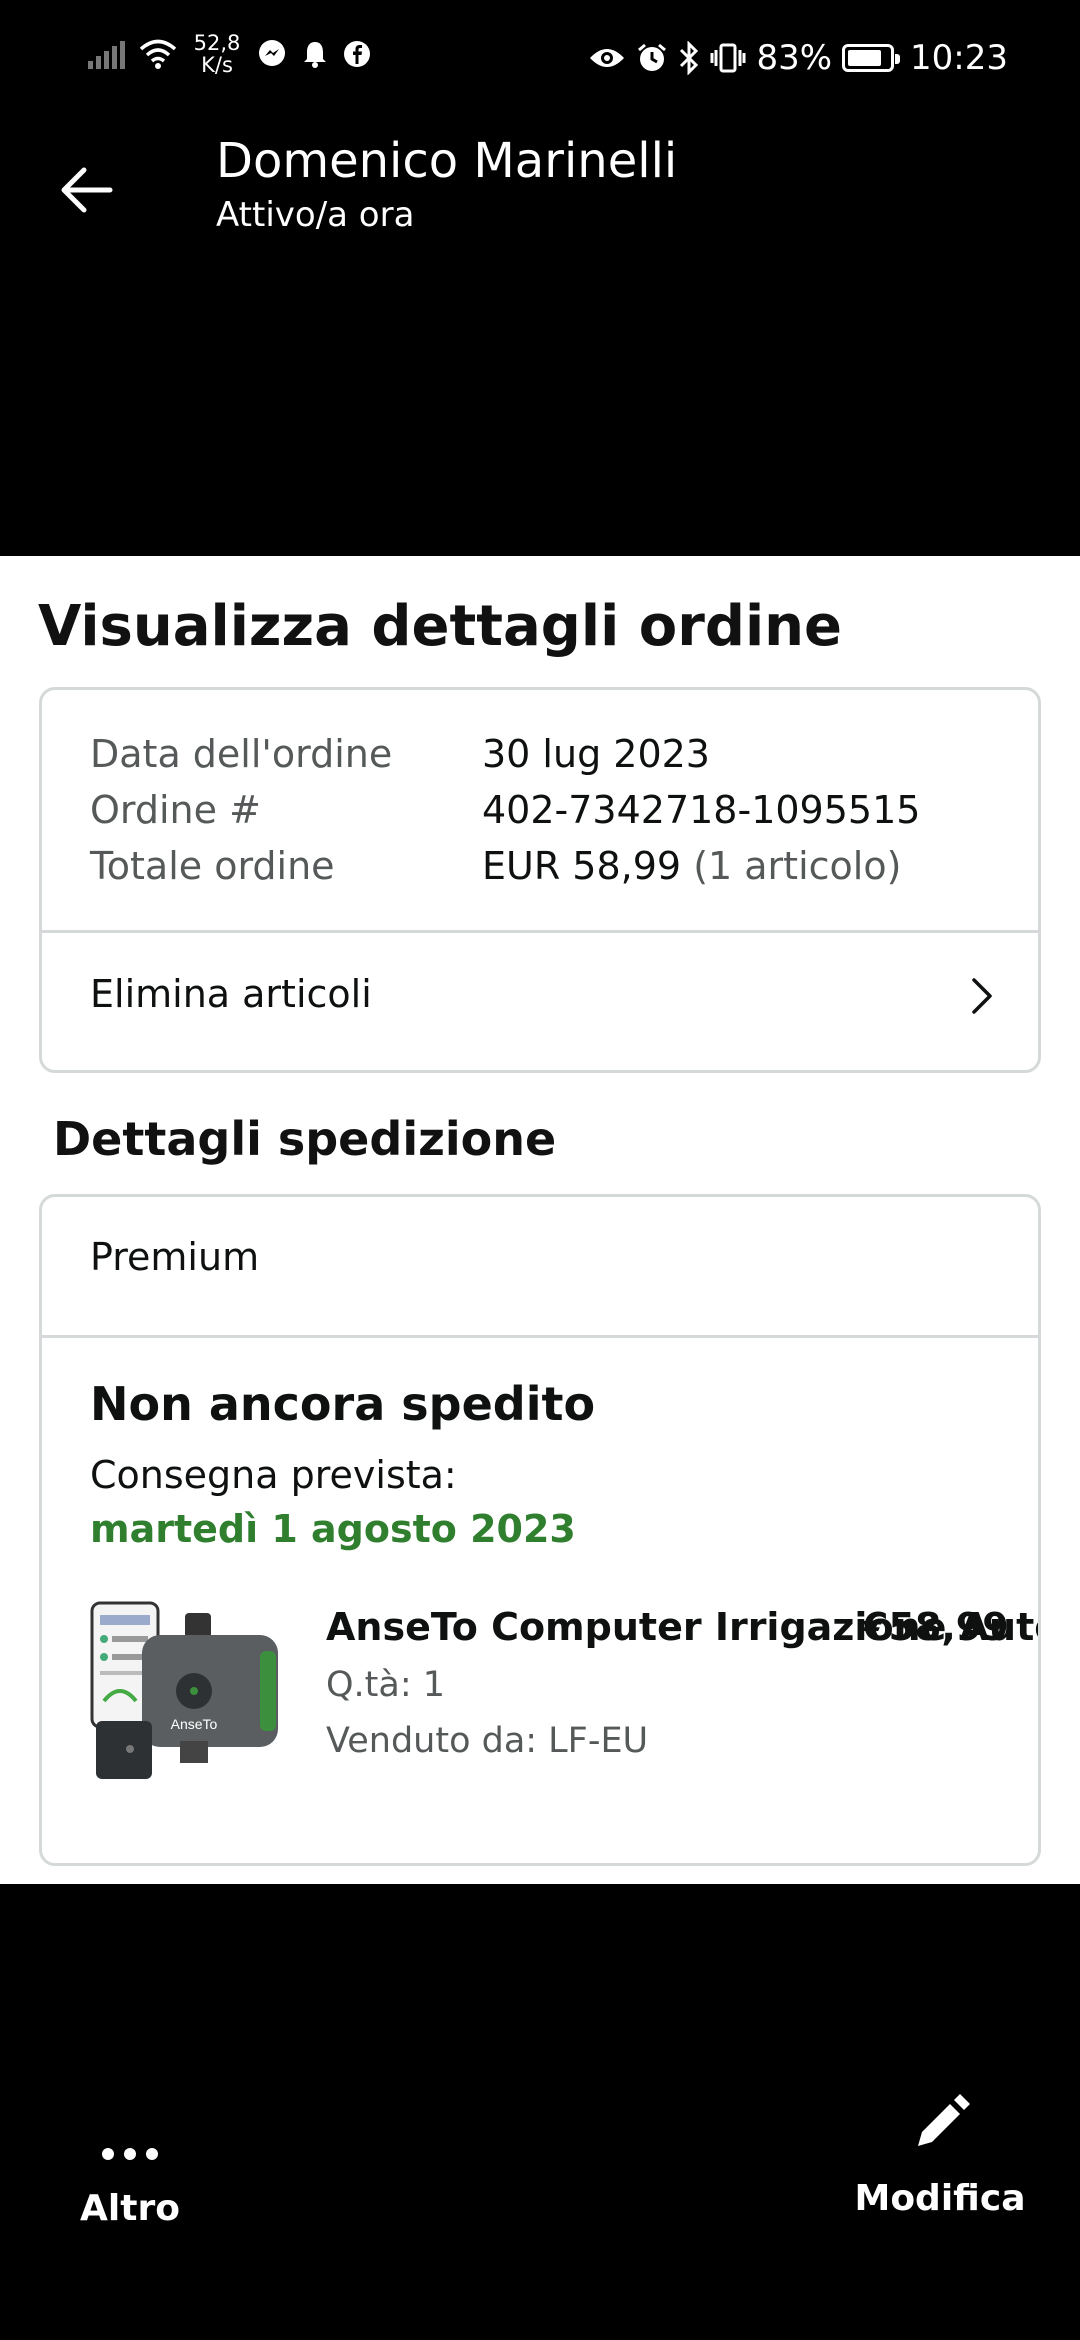 This screenshot has width=1080, height=2340. Describe the element at coordinates (212, 866) in the screenshot. I see `order-total-label: Totale ordine` at that location.